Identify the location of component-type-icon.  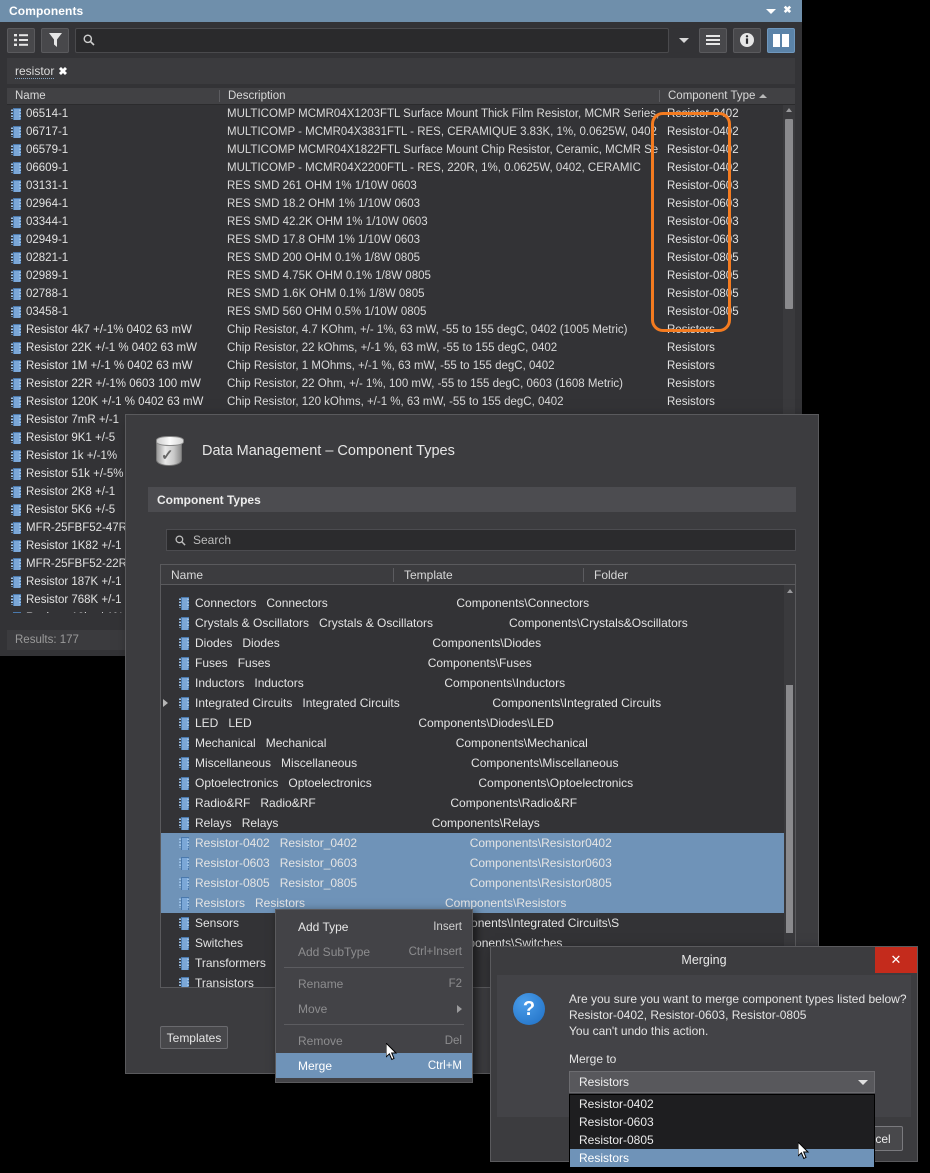
(184, 923).